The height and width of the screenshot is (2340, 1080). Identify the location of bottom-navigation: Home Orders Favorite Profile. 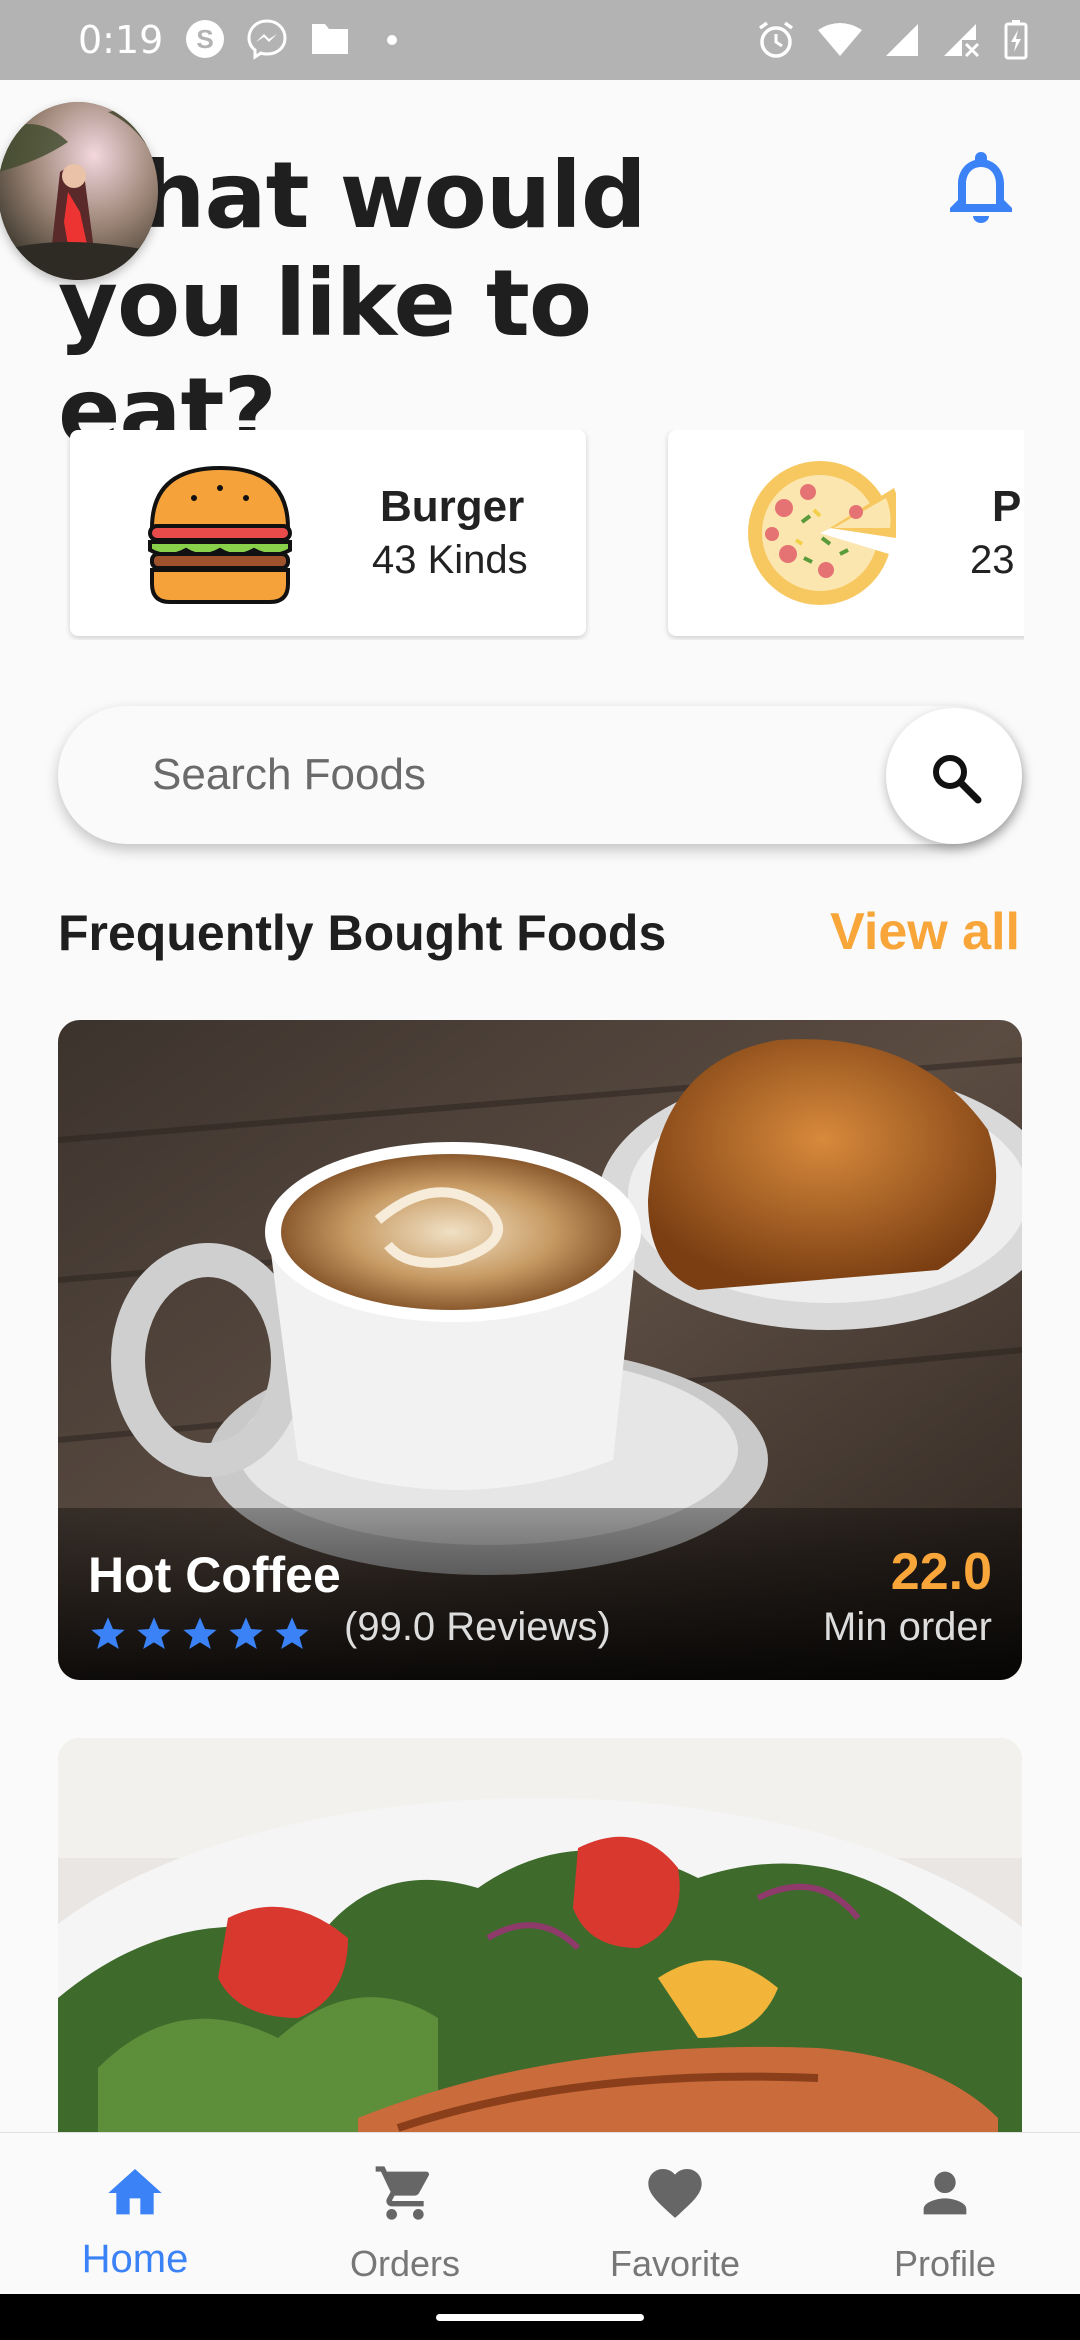
(540, 2213).